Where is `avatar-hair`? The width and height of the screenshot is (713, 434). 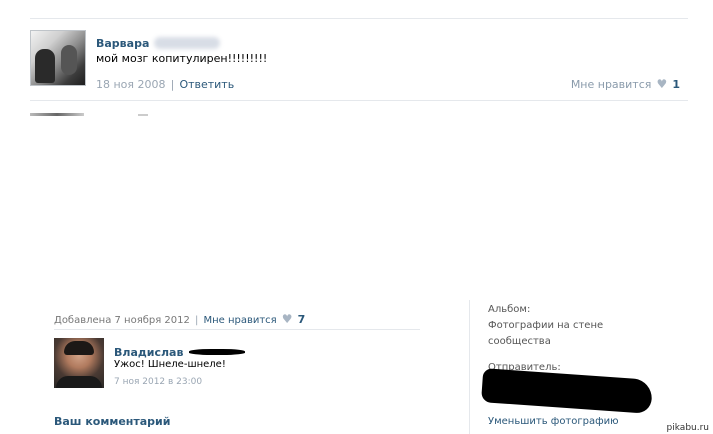 avatar-hair is located at coordinates (79, 348).